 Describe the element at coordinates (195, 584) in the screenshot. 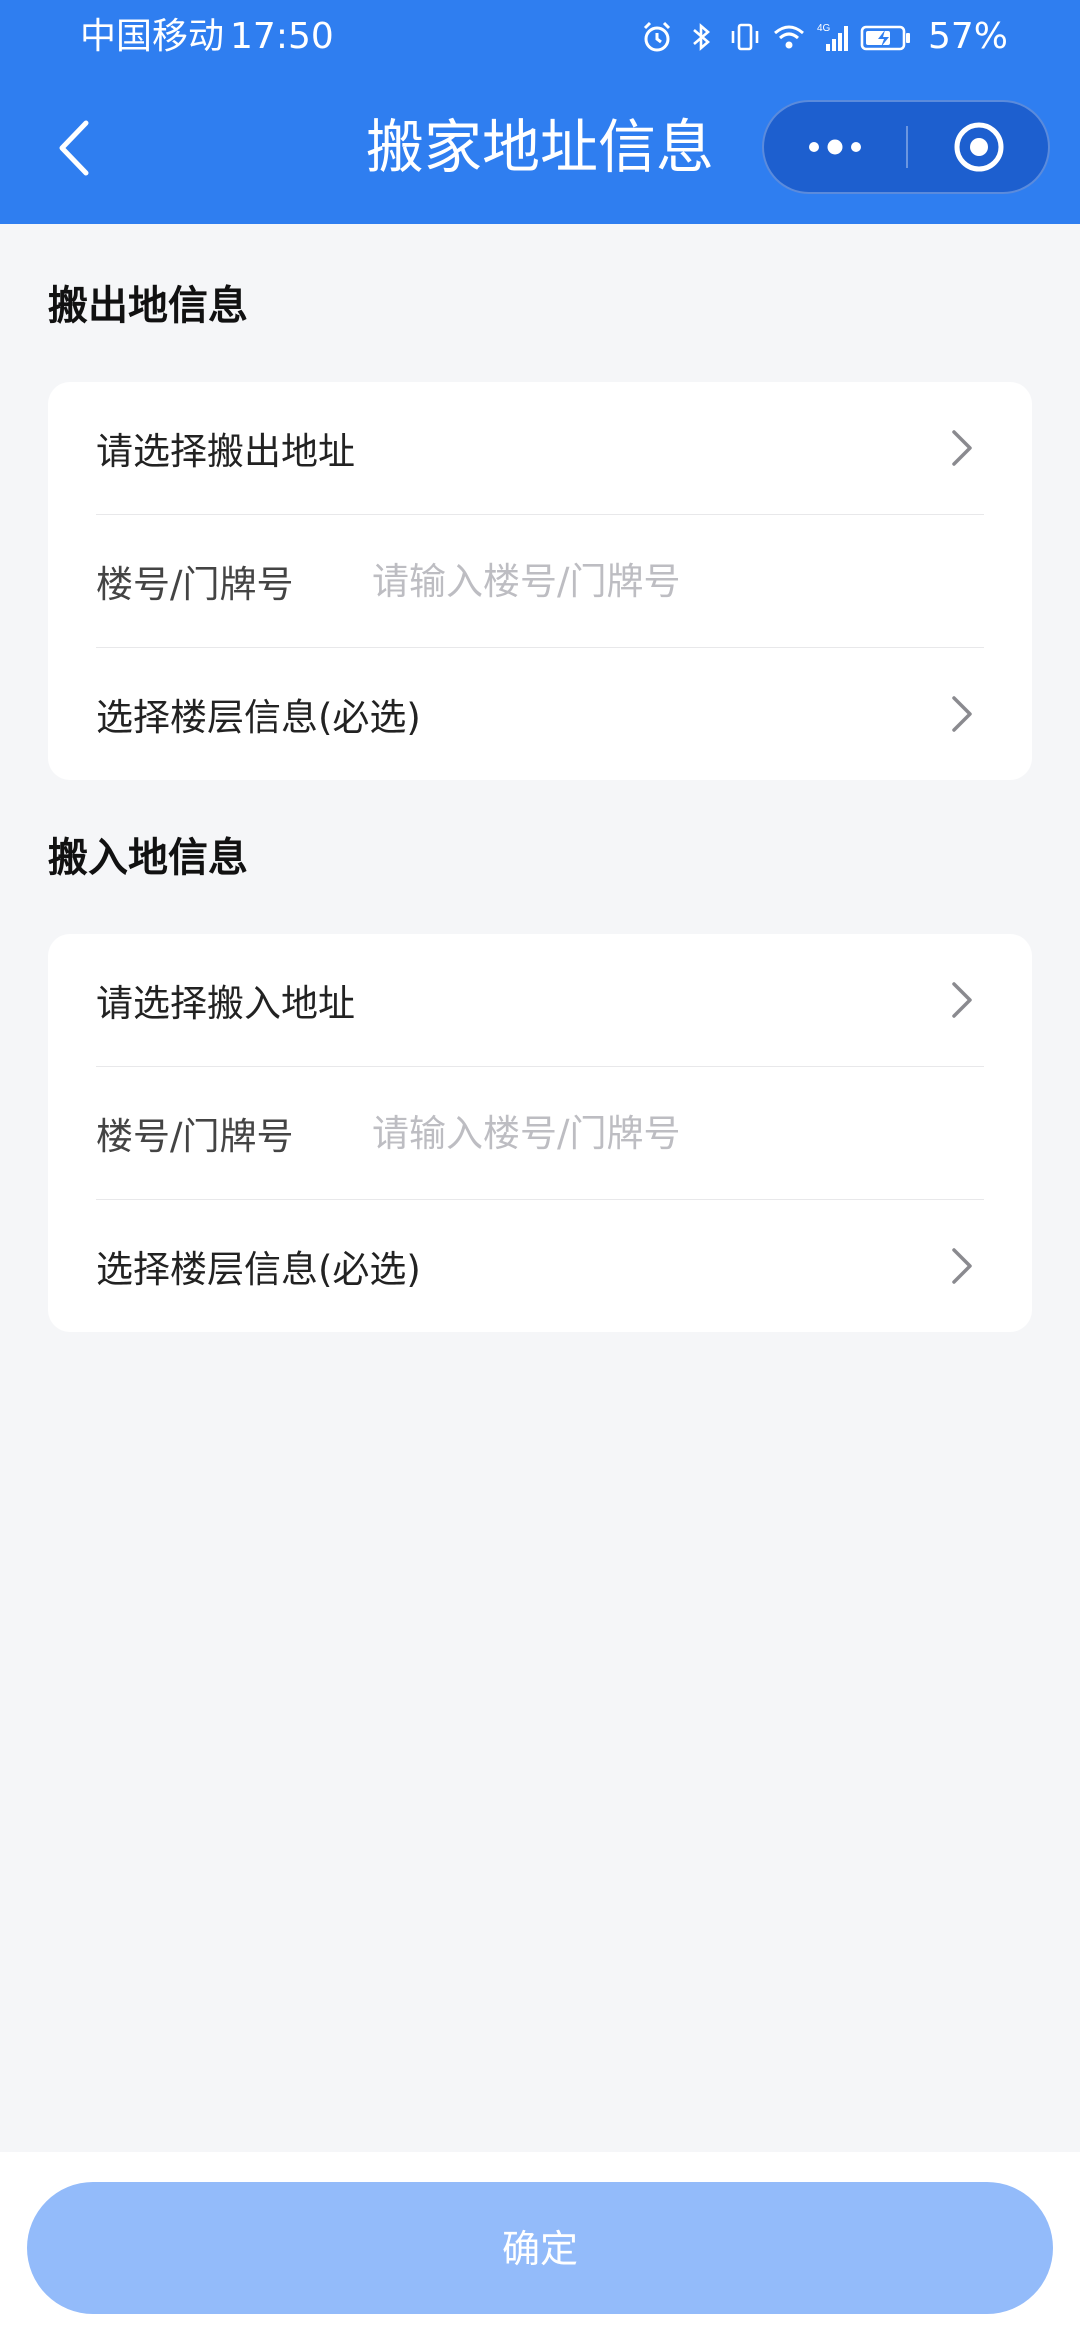

I see `move-out-building-label: 楼号/门牌号` at that location.